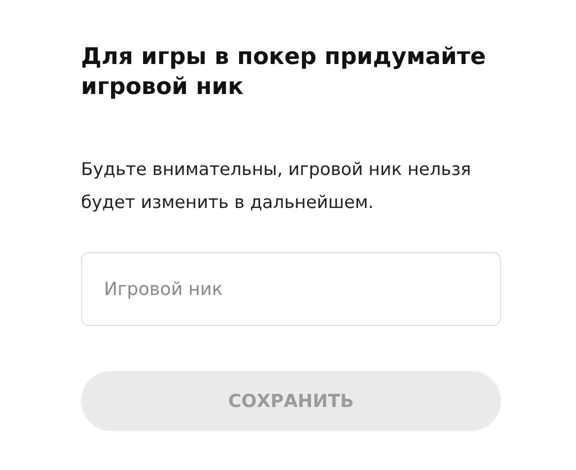 This screenshot has width=576, height=470. What do you see at coordinates (291, 289) in the screenshot?
I see `nickname-field: Игровой ник` at bounding box center [291, 289].